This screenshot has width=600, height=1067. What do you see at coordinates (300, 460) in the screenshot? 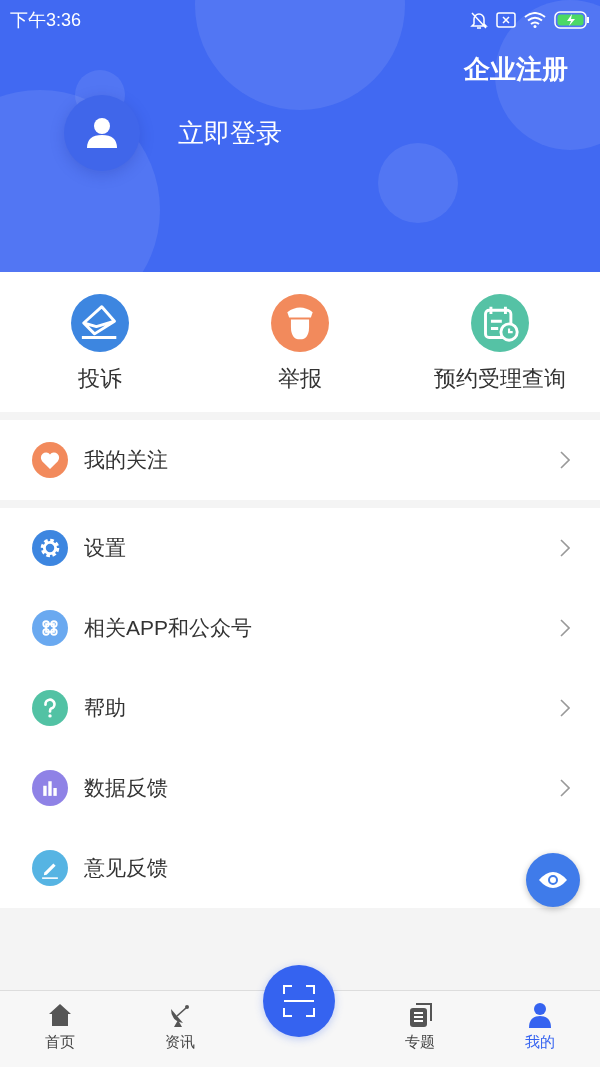
I see `menu-item: 我的关注` at bounding box center [300, 460].